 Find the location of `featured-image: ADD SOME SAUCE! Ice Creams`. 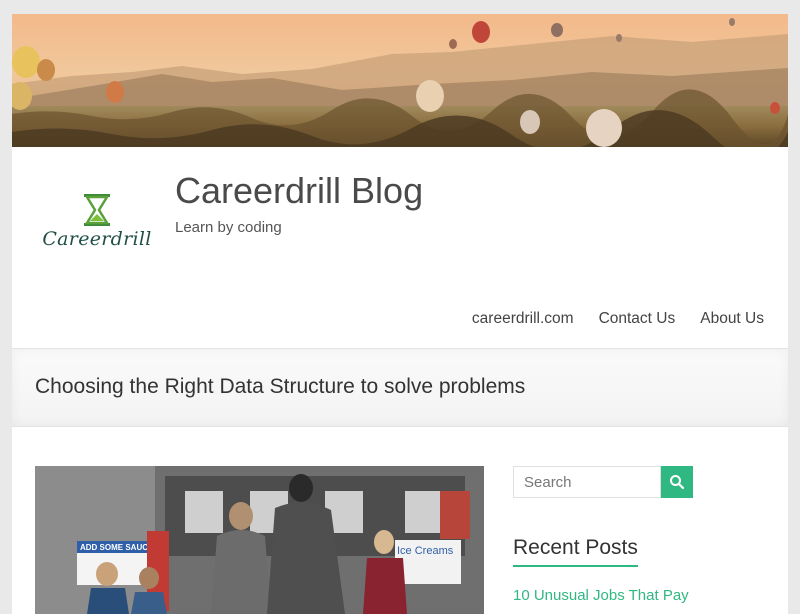

featured-image: ADD SOME SAUCE! Ice Creams is located at coordinates (259, 540).